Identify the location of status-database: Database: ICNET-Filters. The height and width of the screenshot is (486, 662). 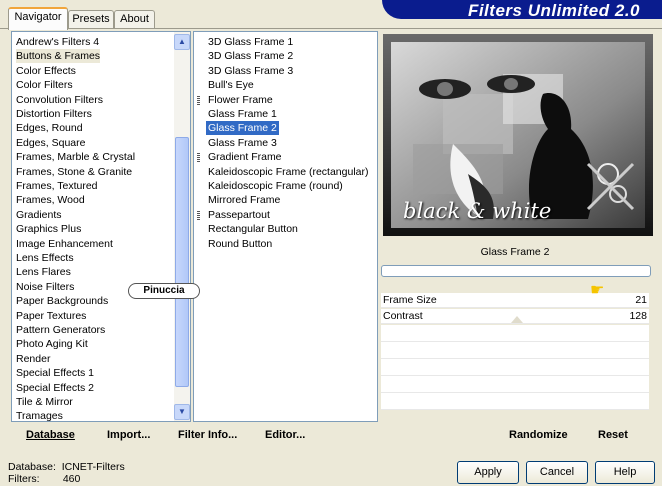
(66, 467).